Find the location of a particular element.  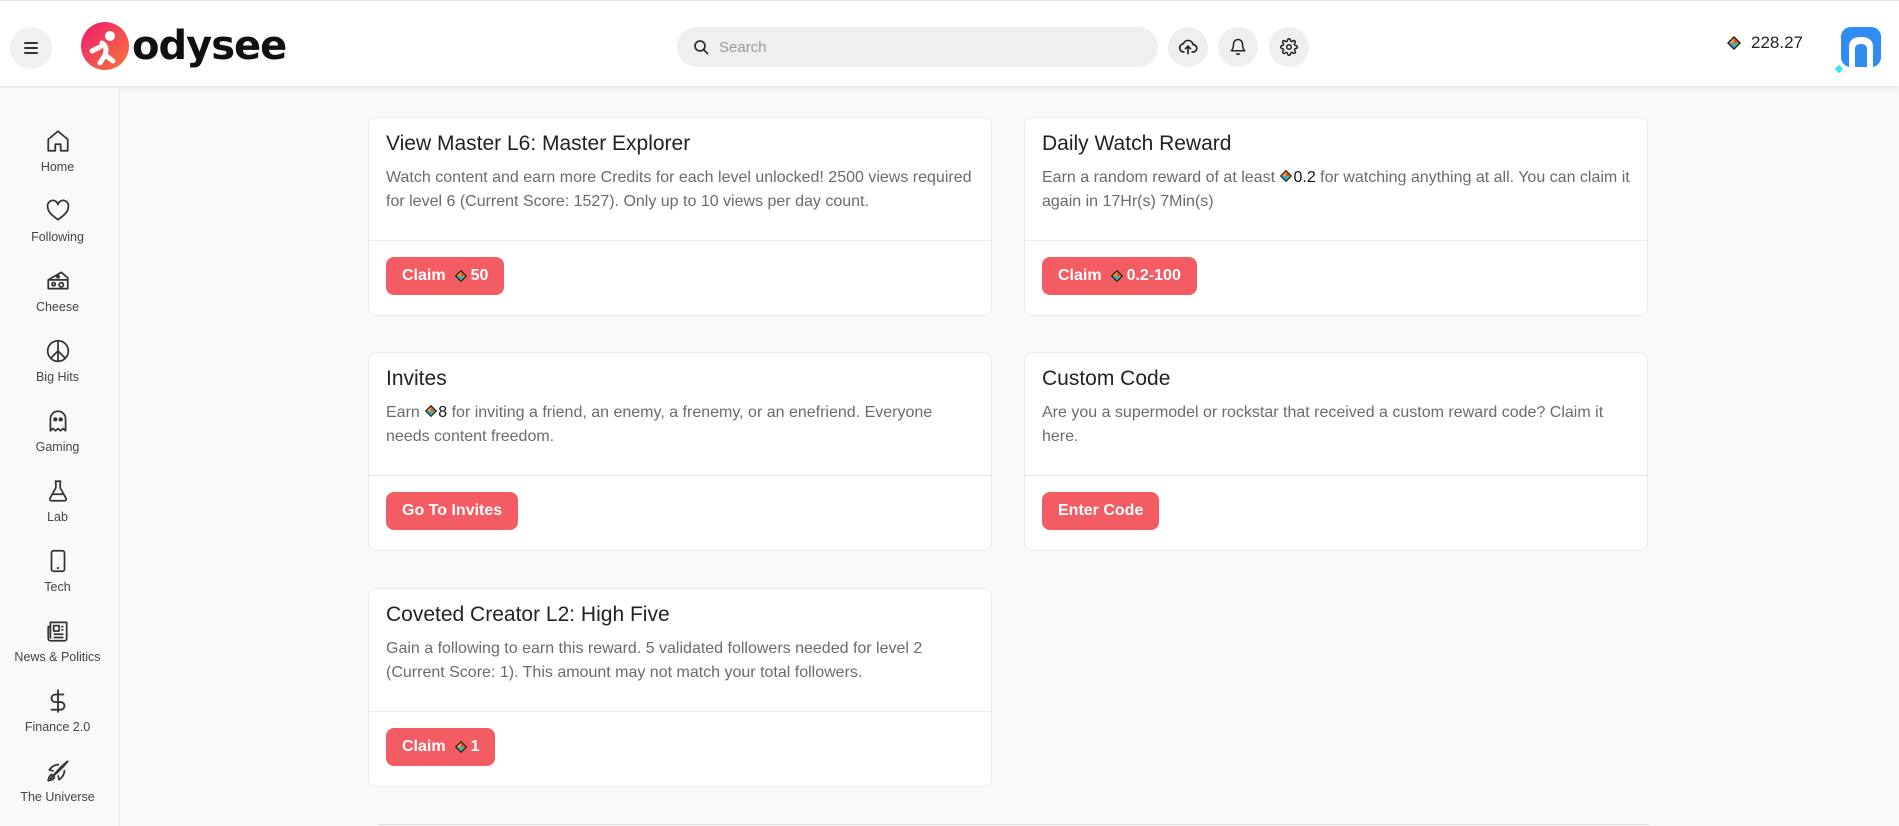

search-input is located at coordinates (919, 47).